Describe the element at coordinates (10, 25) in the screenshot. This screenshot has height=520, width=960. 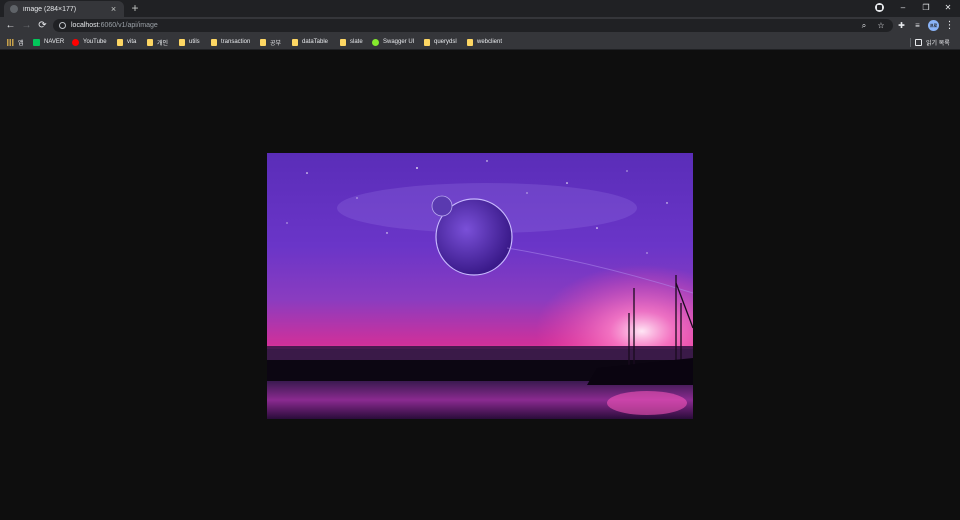
I see `back-button: ←` at that location.